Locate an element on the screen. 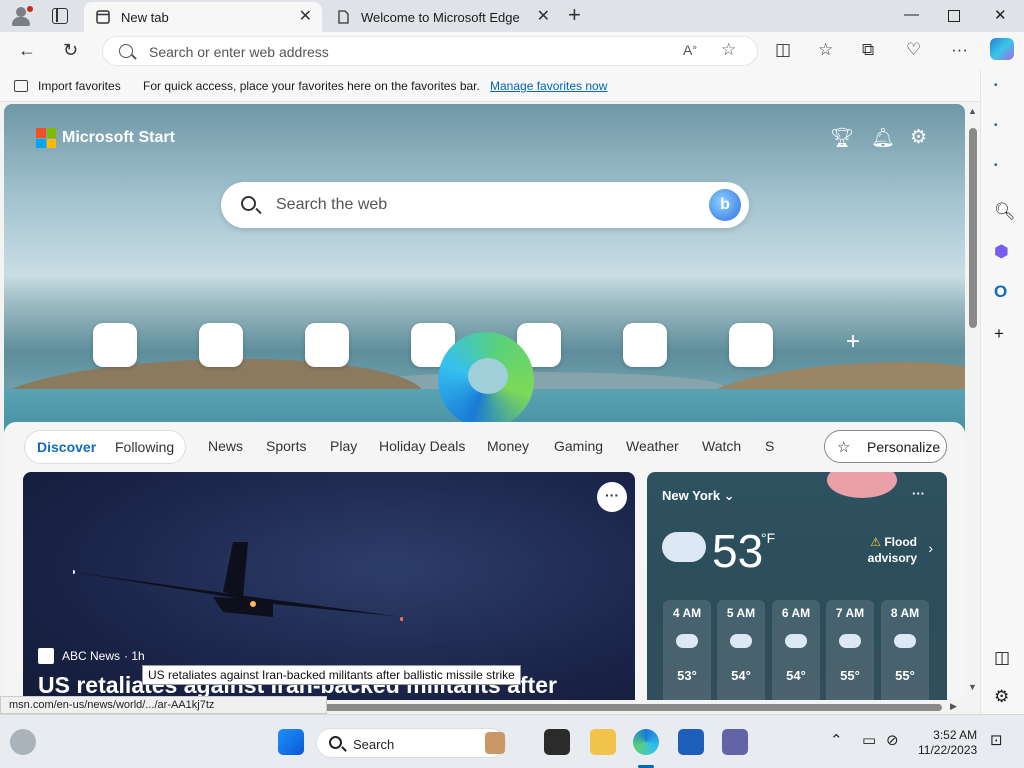  tab-welcome: Welcome to Microsoft Edge ✕ is located at coordinates (442, 17).